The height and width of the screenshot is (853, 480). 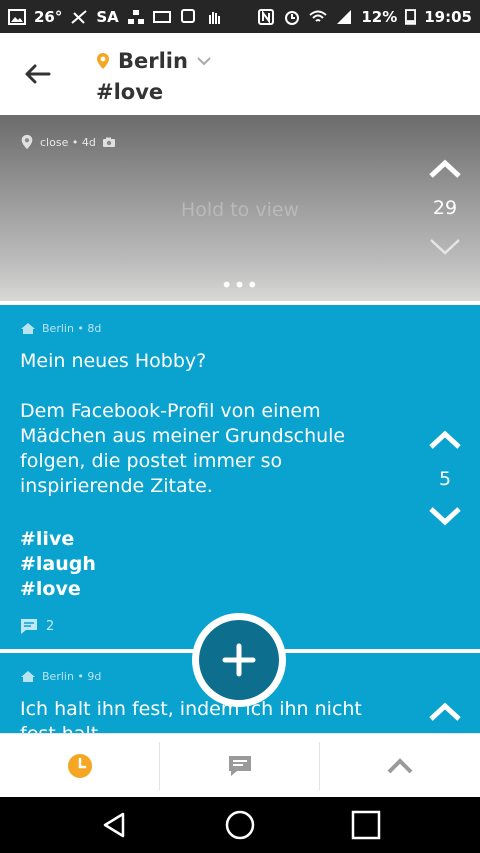 What do you see at coordinates (72, 328) in the screenshot?
I see `post-meta-text: Berlin • 8d` at bounding box center [72, 328].